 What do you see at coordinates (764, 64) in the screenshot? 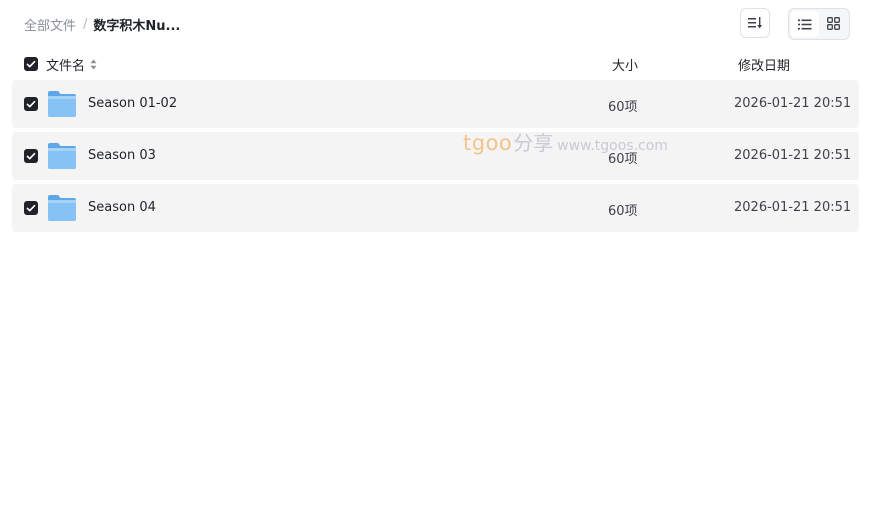
I see `column-date-header: 修改日期` at bounding box center [764, 64].